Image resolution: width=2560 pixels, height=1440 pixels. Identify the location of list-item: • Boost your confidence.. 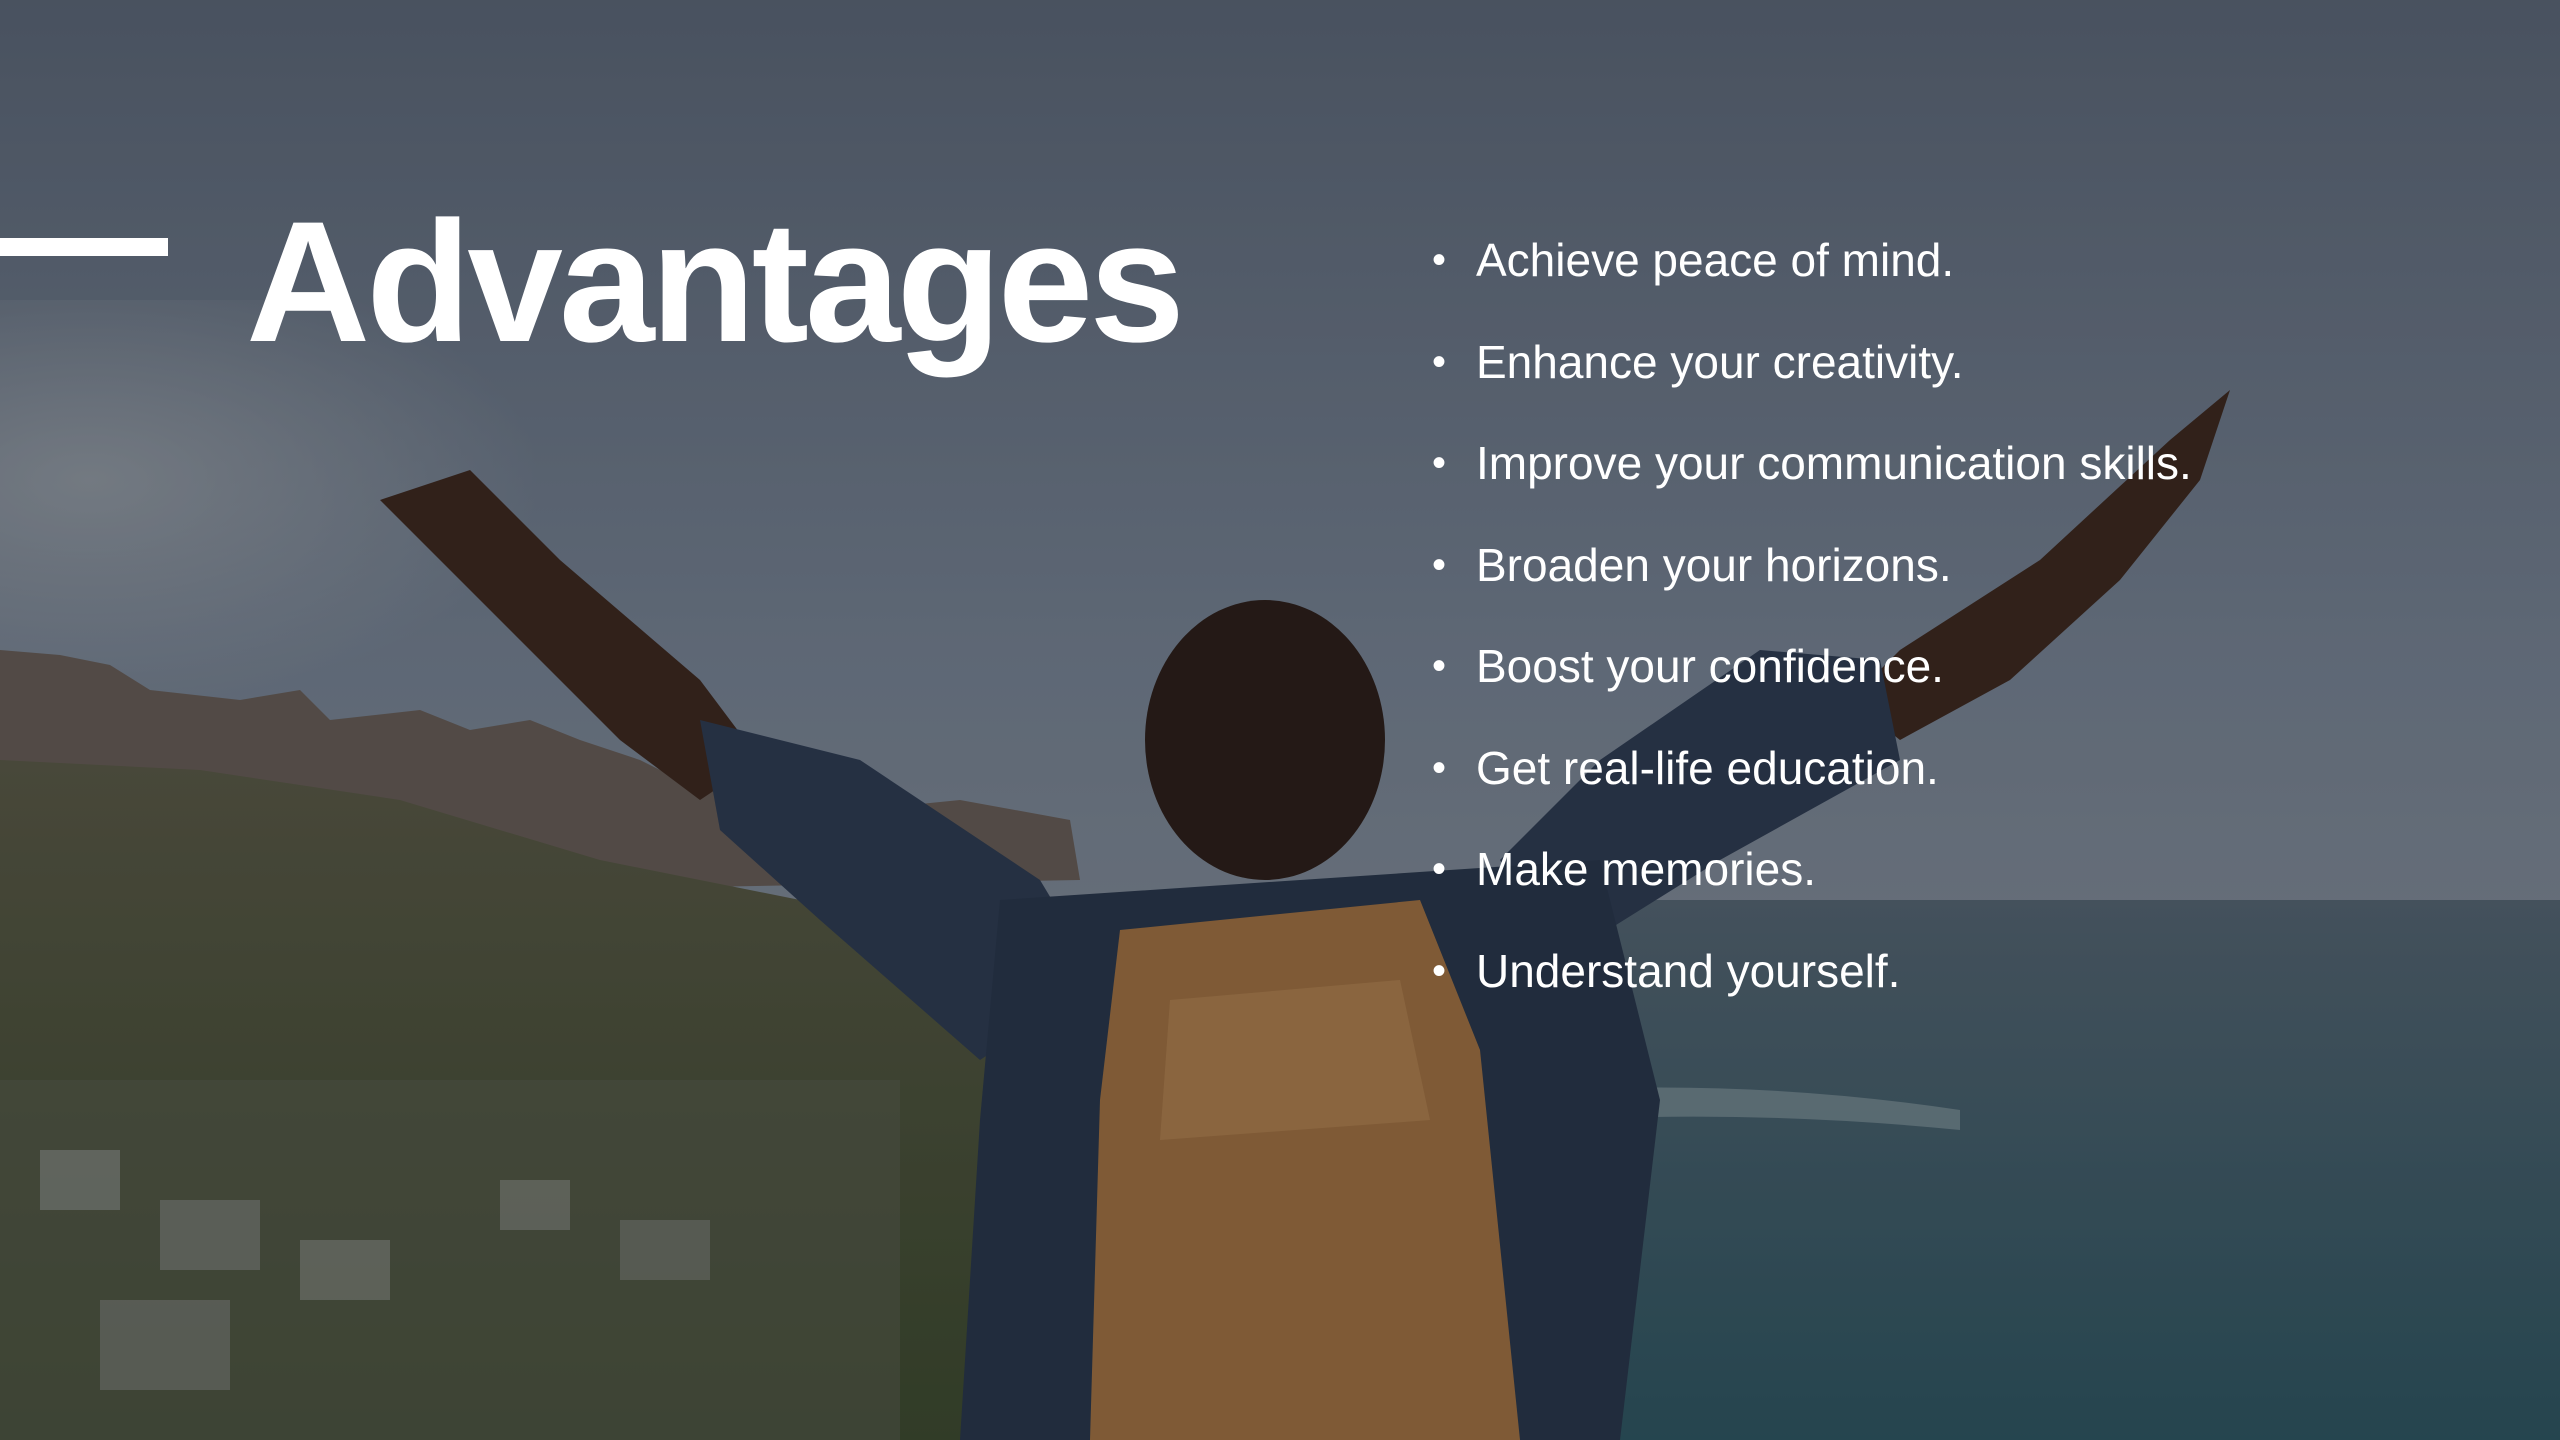
(1810, 685).